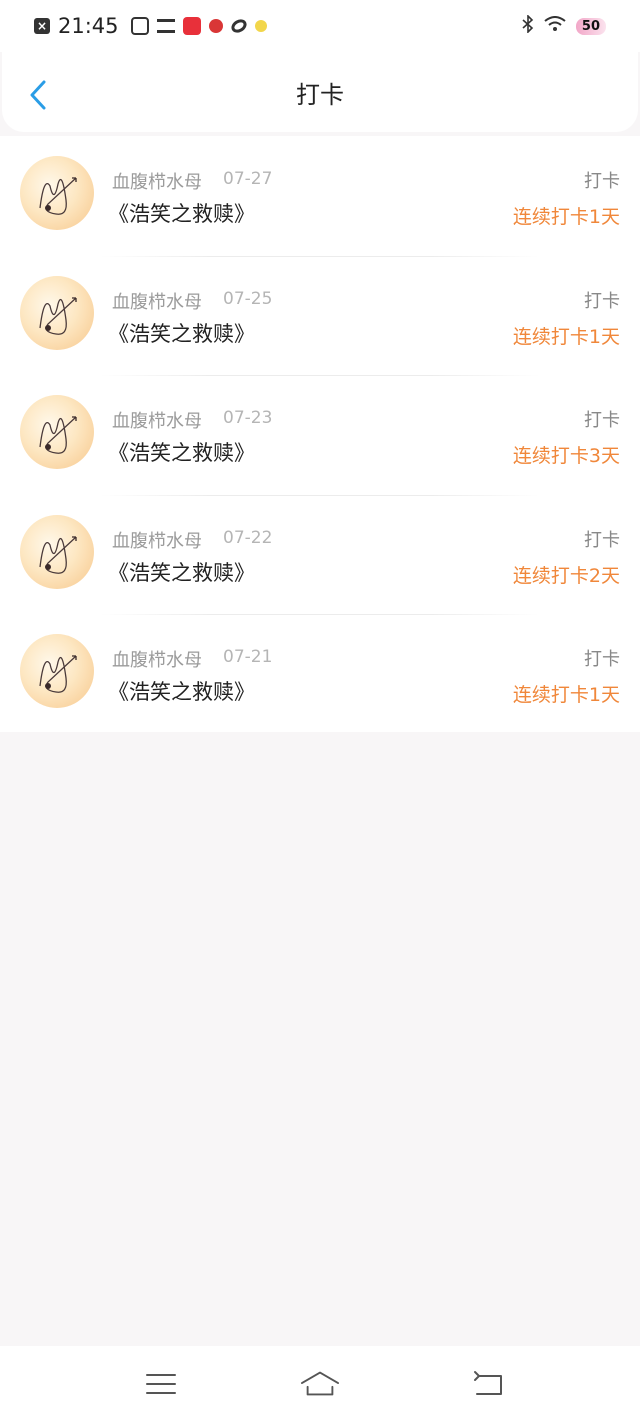  I want to click on page-title: 打卡, so click(320, 94).